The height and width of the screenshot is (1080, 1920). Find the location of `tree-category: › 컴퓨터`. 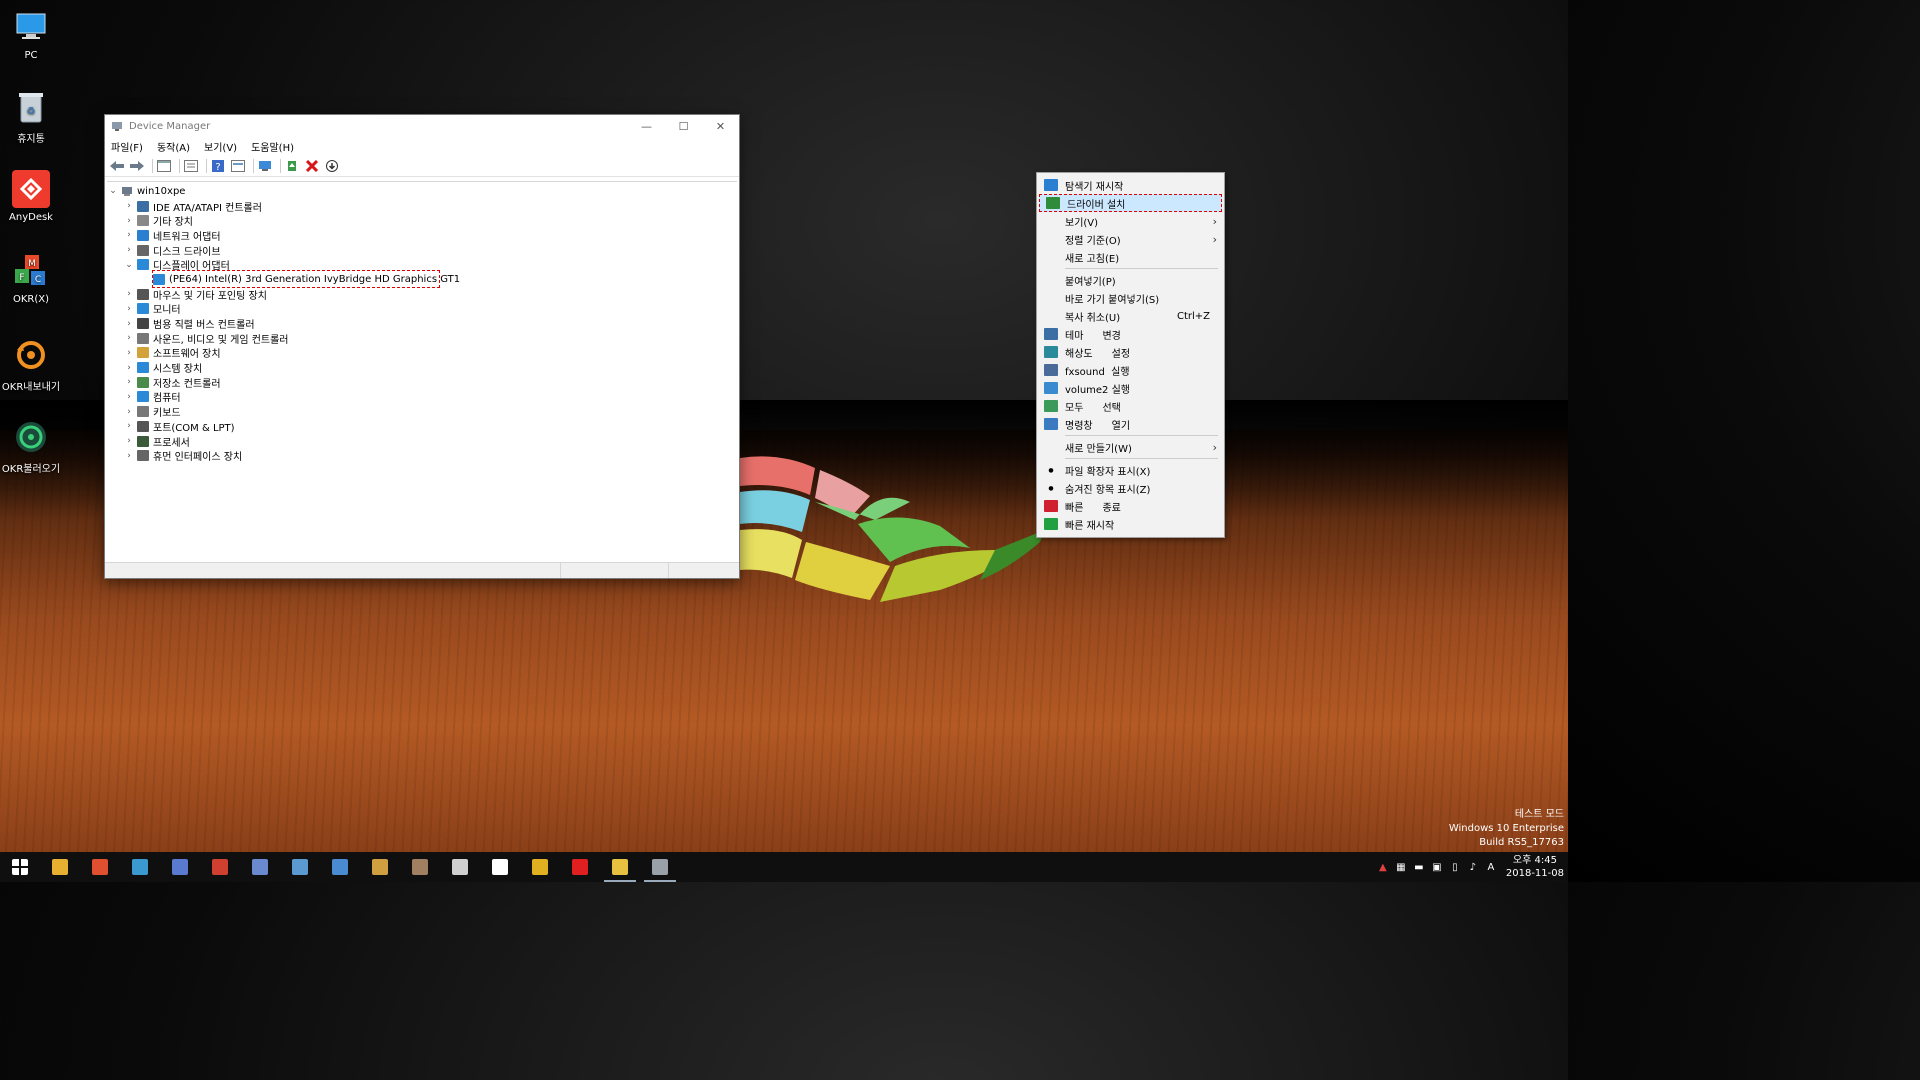

tree-category: › 컴퓨터 is located at coordinates (430, 397).